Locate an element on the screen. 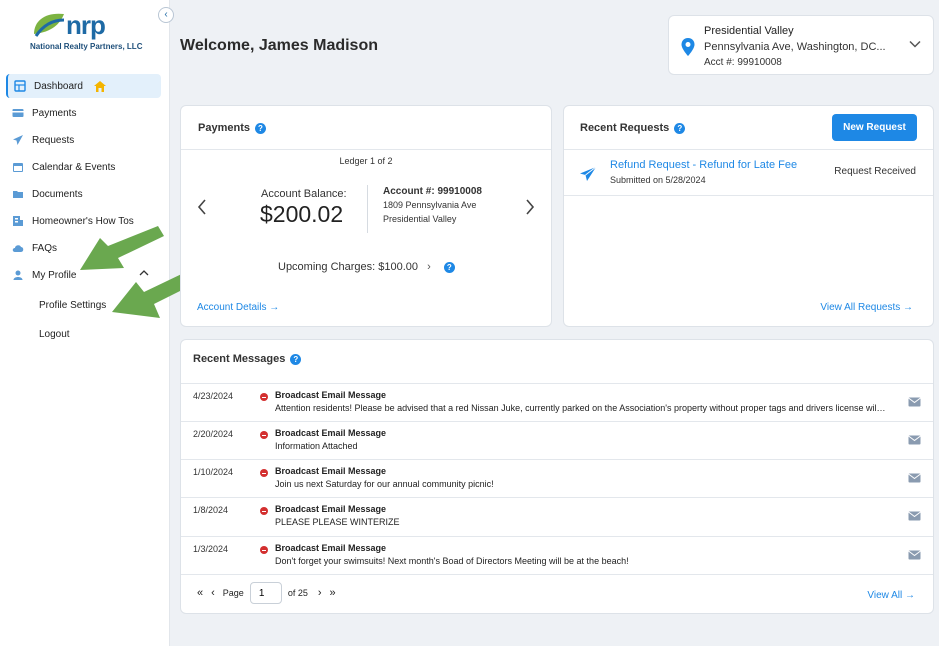 The image size is (939, 646). sidebar-item-label: Requests is located at coordinates (53, 140).